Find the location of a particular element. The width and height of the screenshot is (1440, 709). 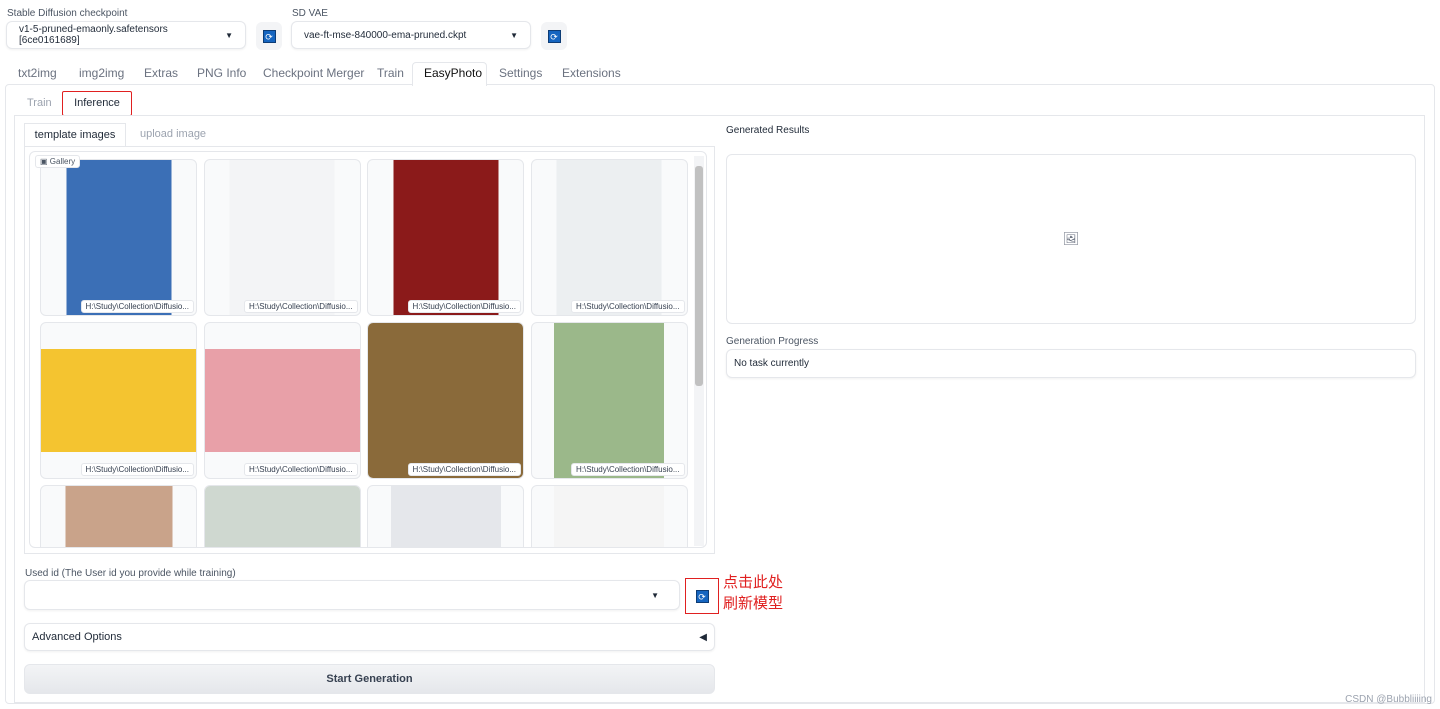

tab-checkpoint-merger: Checkpoint Merger is located at coordinates (313, 73).